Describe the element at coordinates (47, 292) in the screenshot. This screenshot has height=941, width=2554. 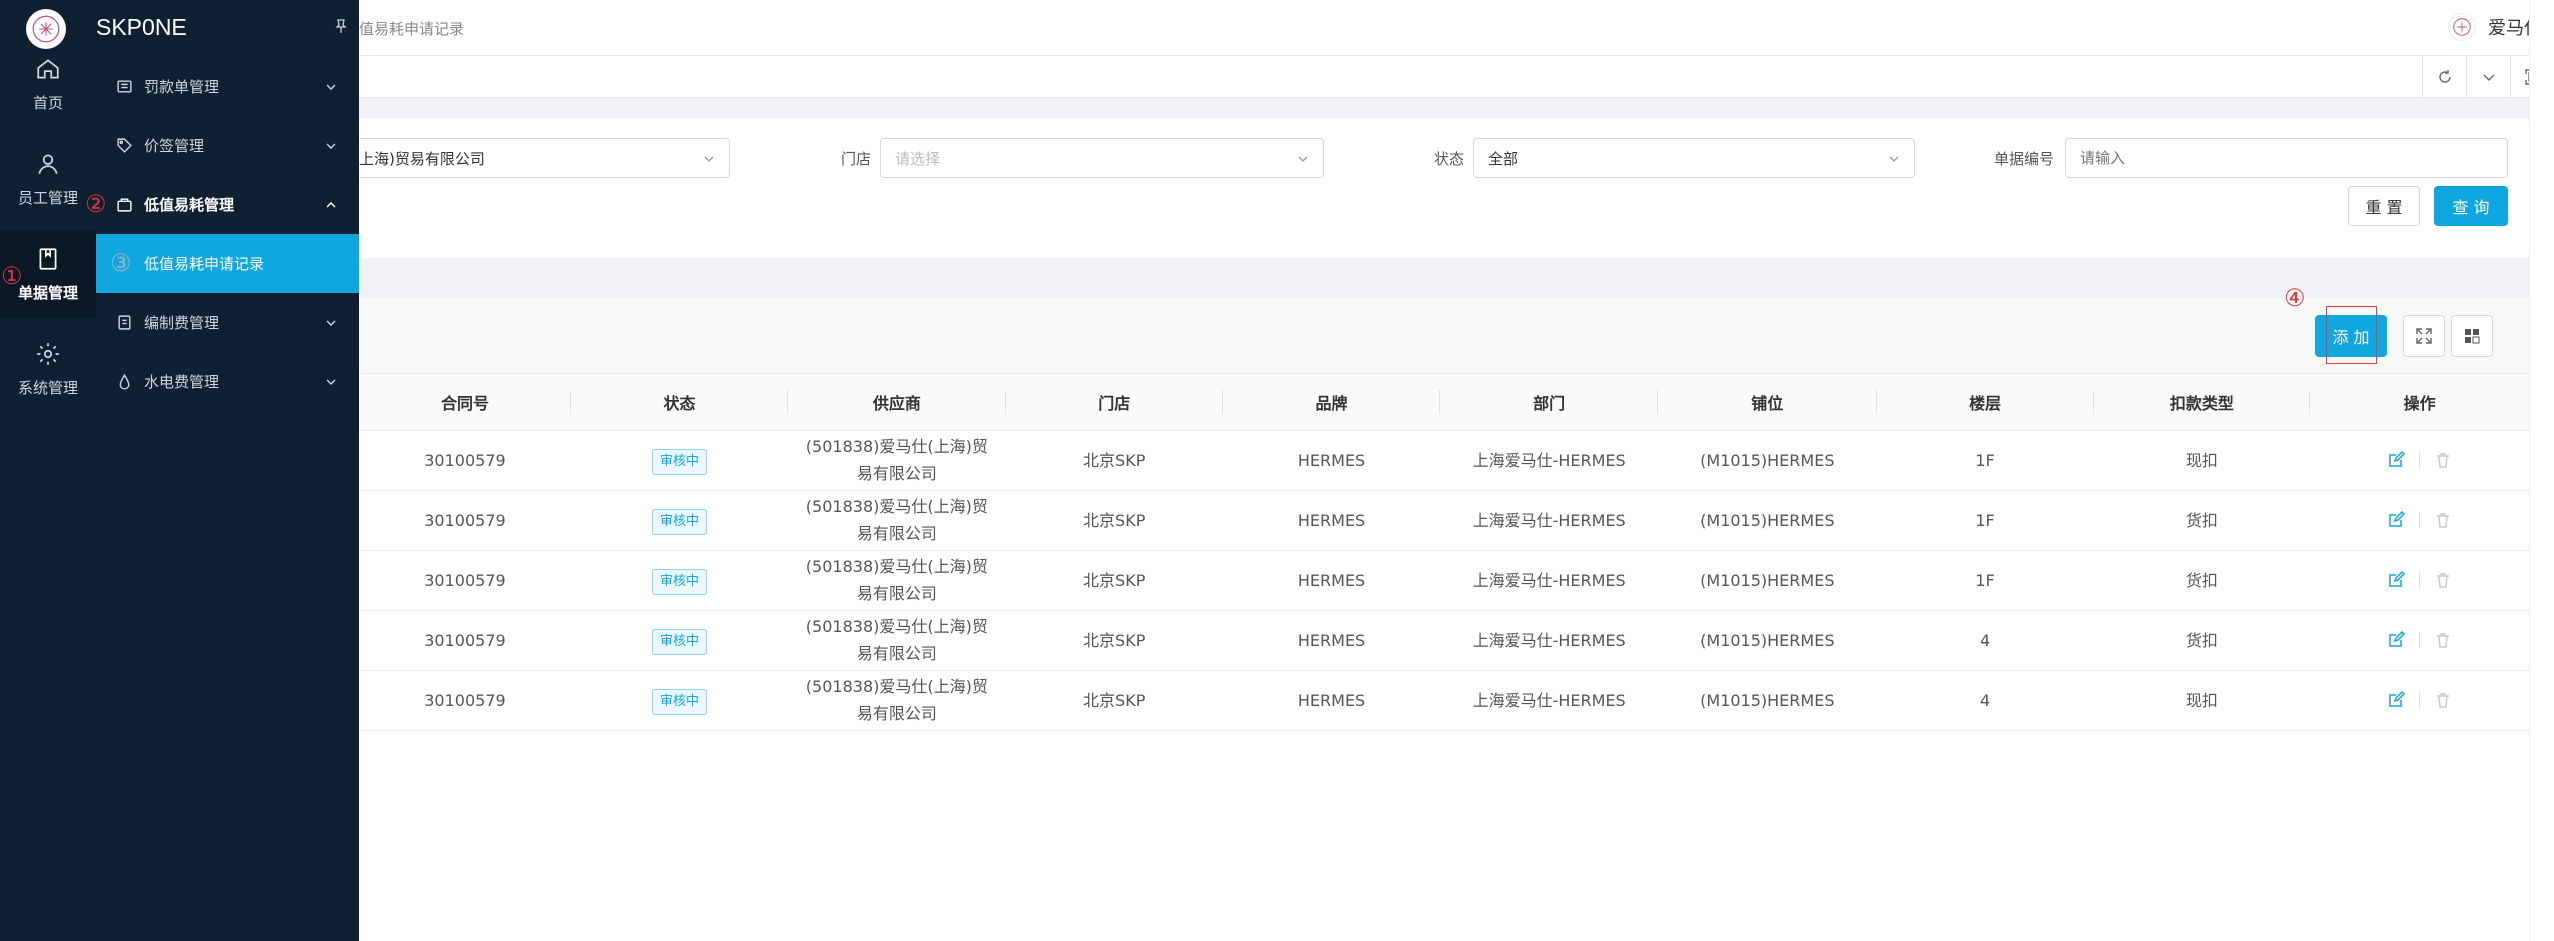
I see `rail-item-label: 单据管理` at that location.